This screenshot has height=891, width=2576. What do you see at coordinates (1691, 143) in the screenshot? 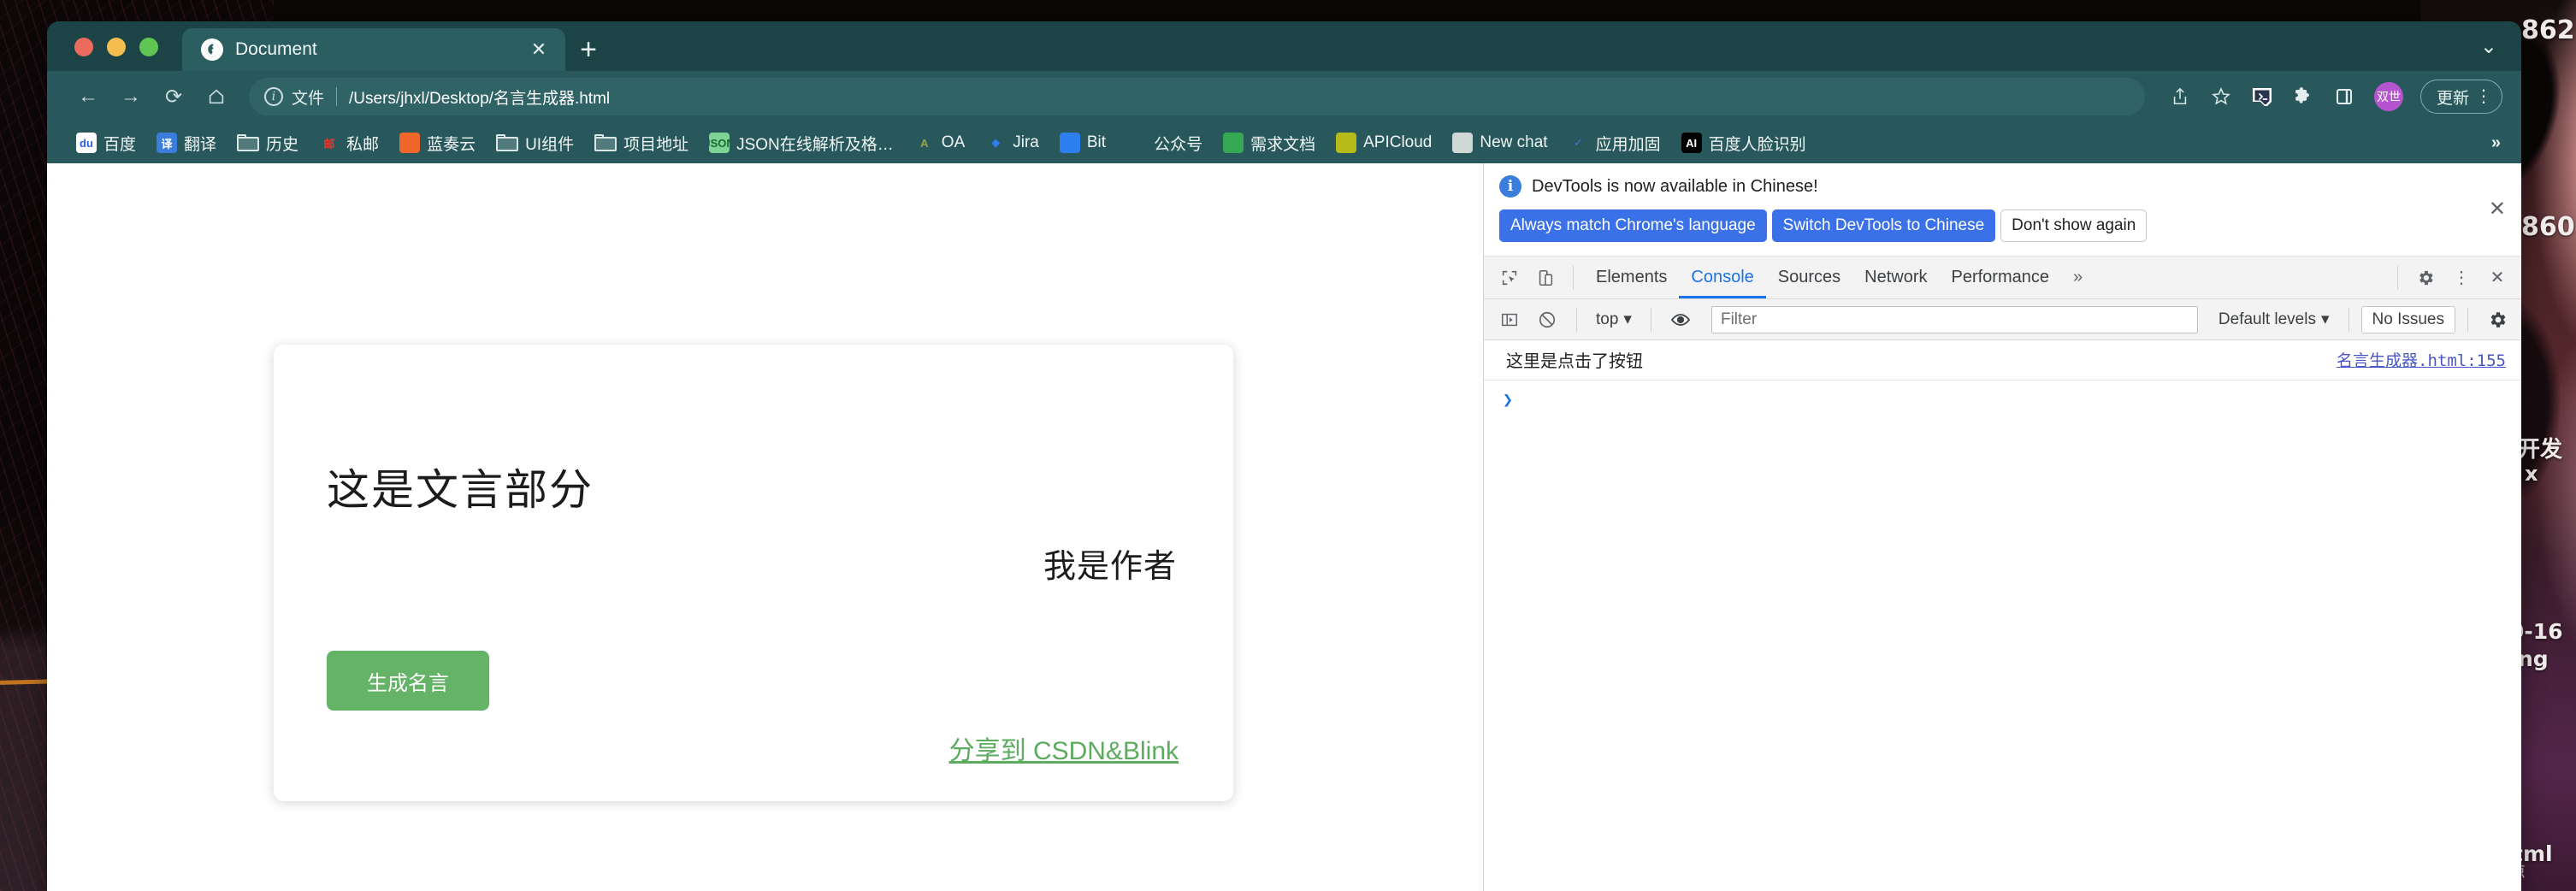
I see `ai-icon: AI` at bounding box center [1691, 143].